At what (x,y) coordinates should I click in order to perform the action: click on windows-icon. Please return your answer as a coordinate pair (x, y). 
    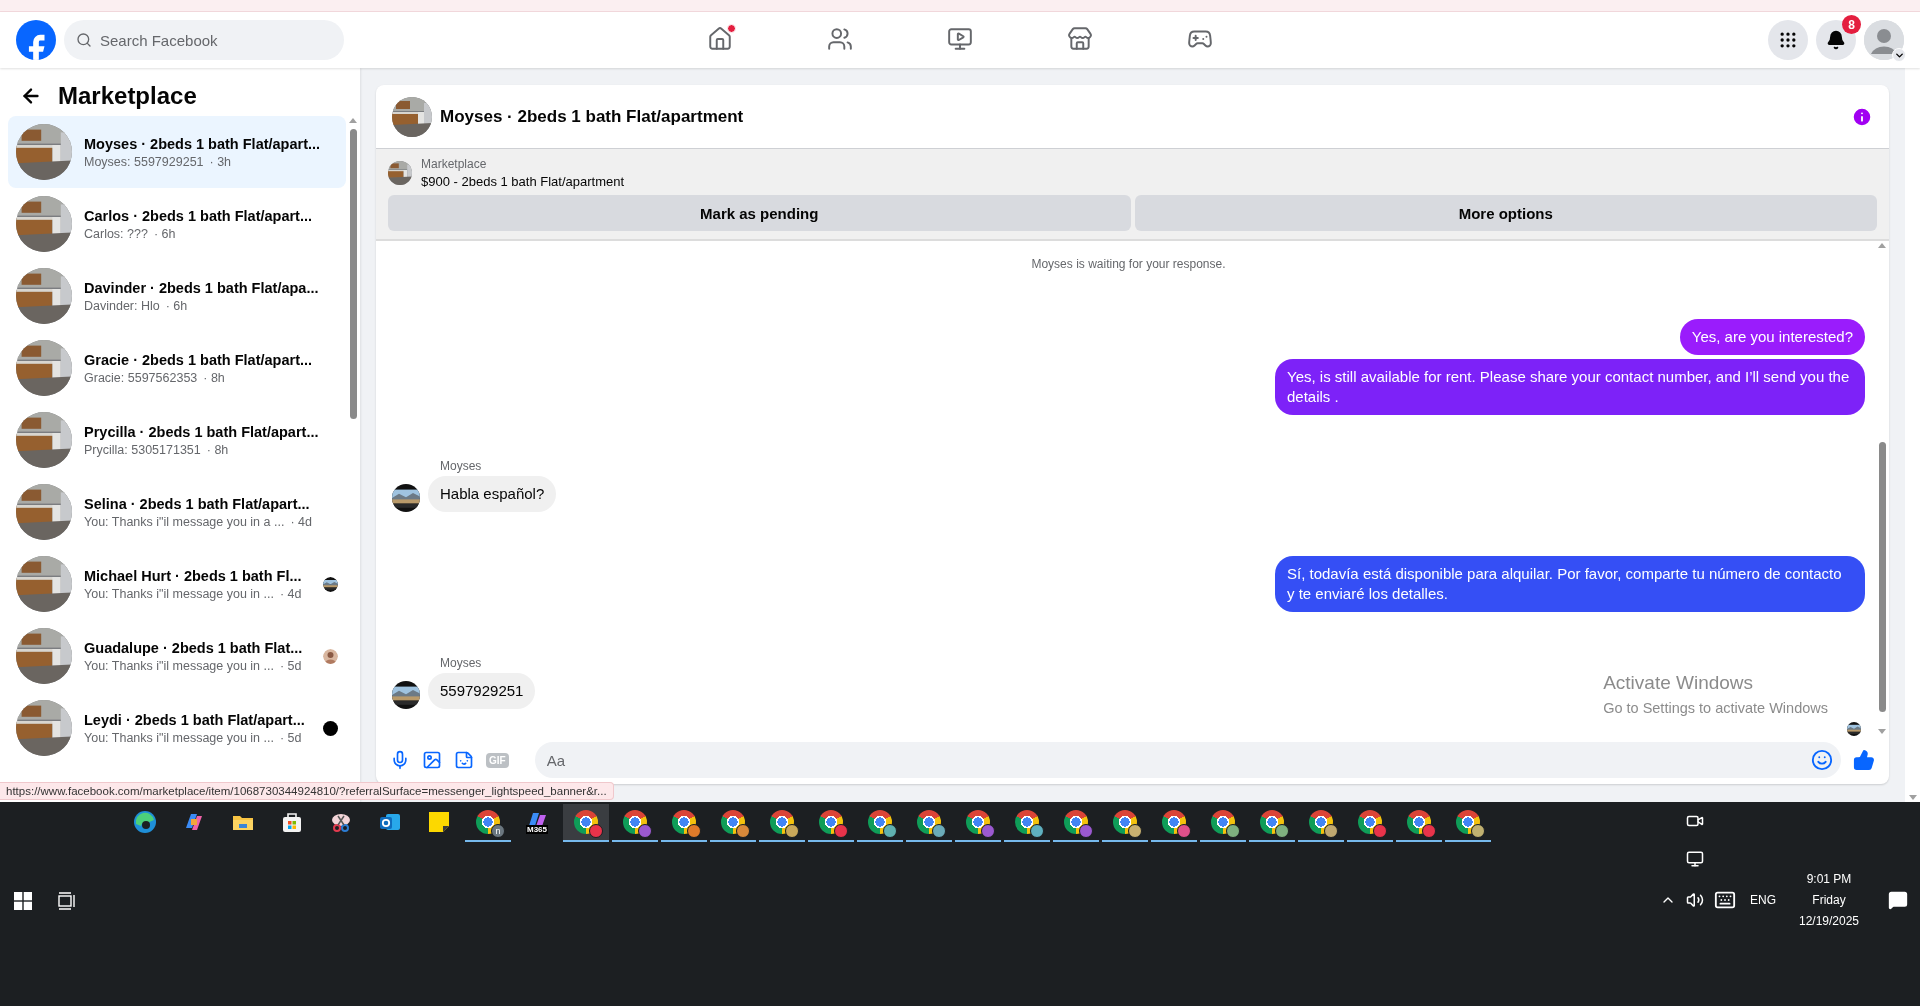
    Looking at the image, I should click on (23, 901).